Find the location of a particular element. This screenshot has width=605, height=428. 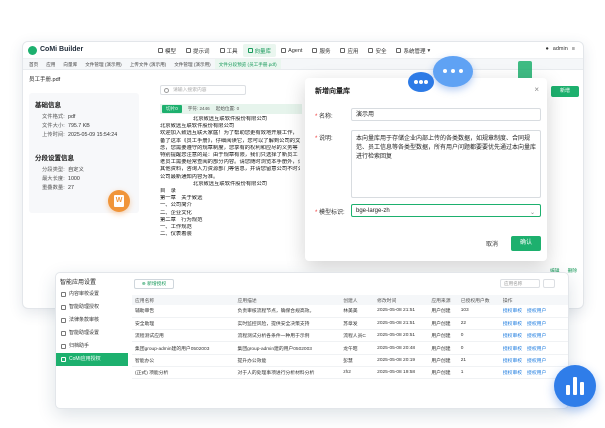

table-cell: 安全助理 is located at coordinates (183, 324).